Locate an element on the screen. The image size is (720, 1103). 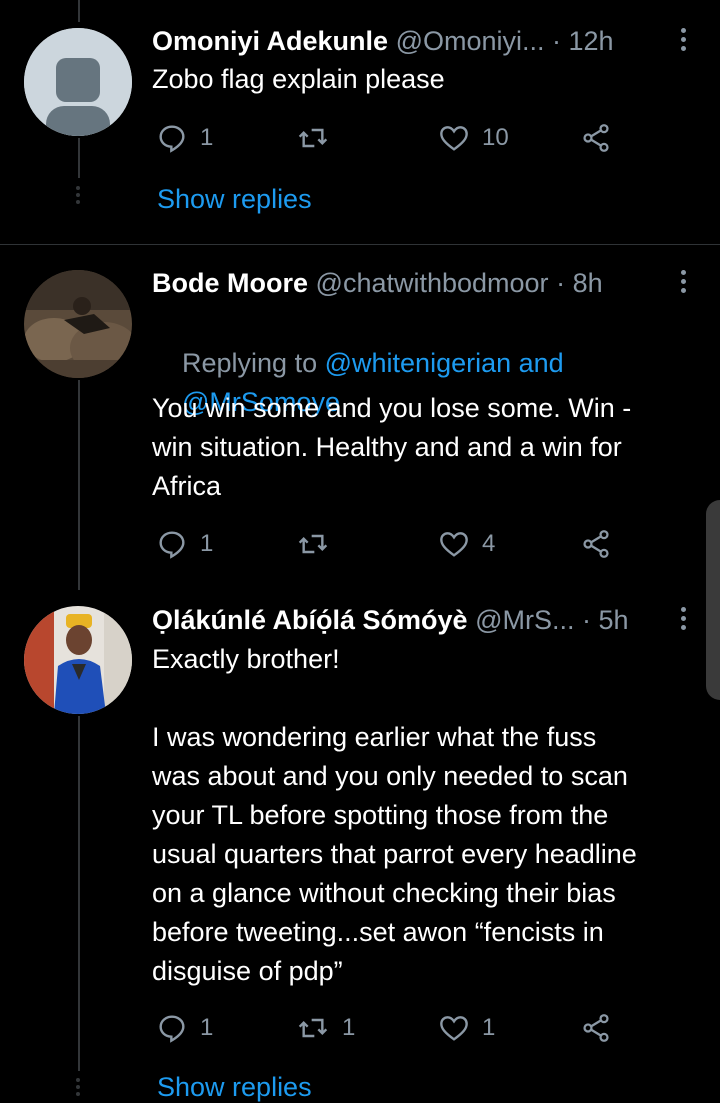
display-name: Omoniyi Adekunle is located at coordinates (270, 41).